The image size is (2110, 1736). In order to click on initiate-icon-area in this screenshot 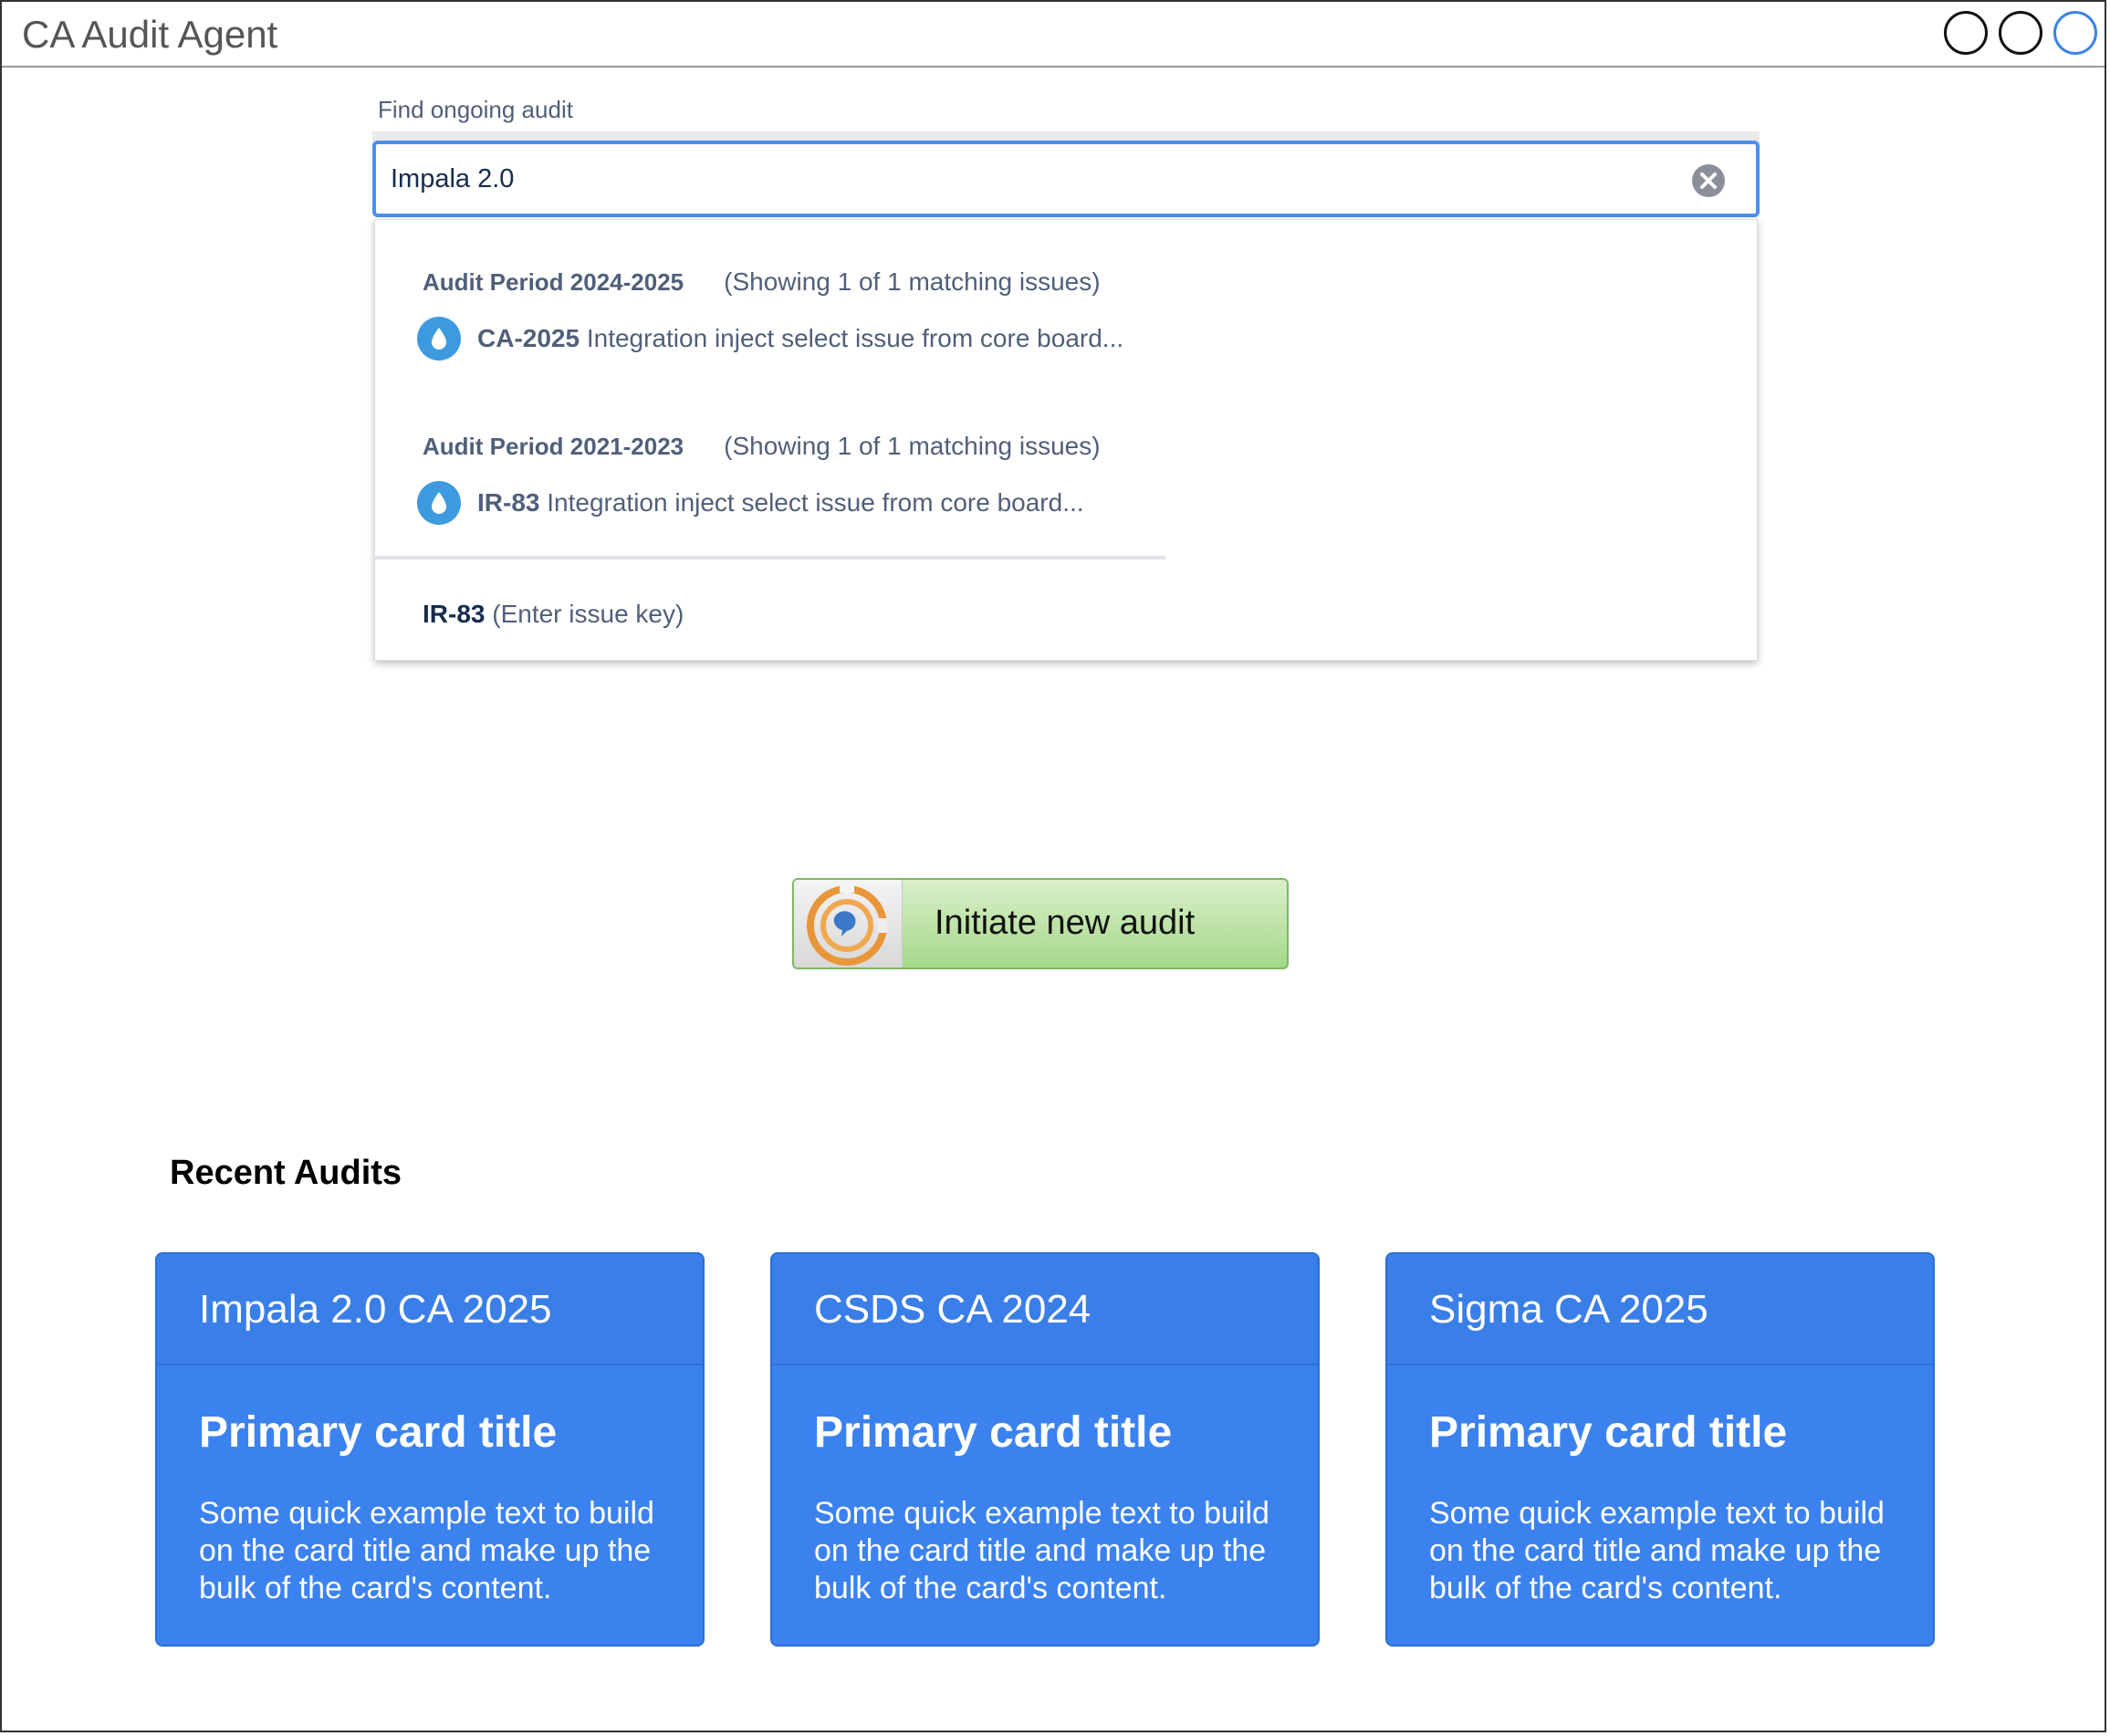, I will do `click(848, 923)`.